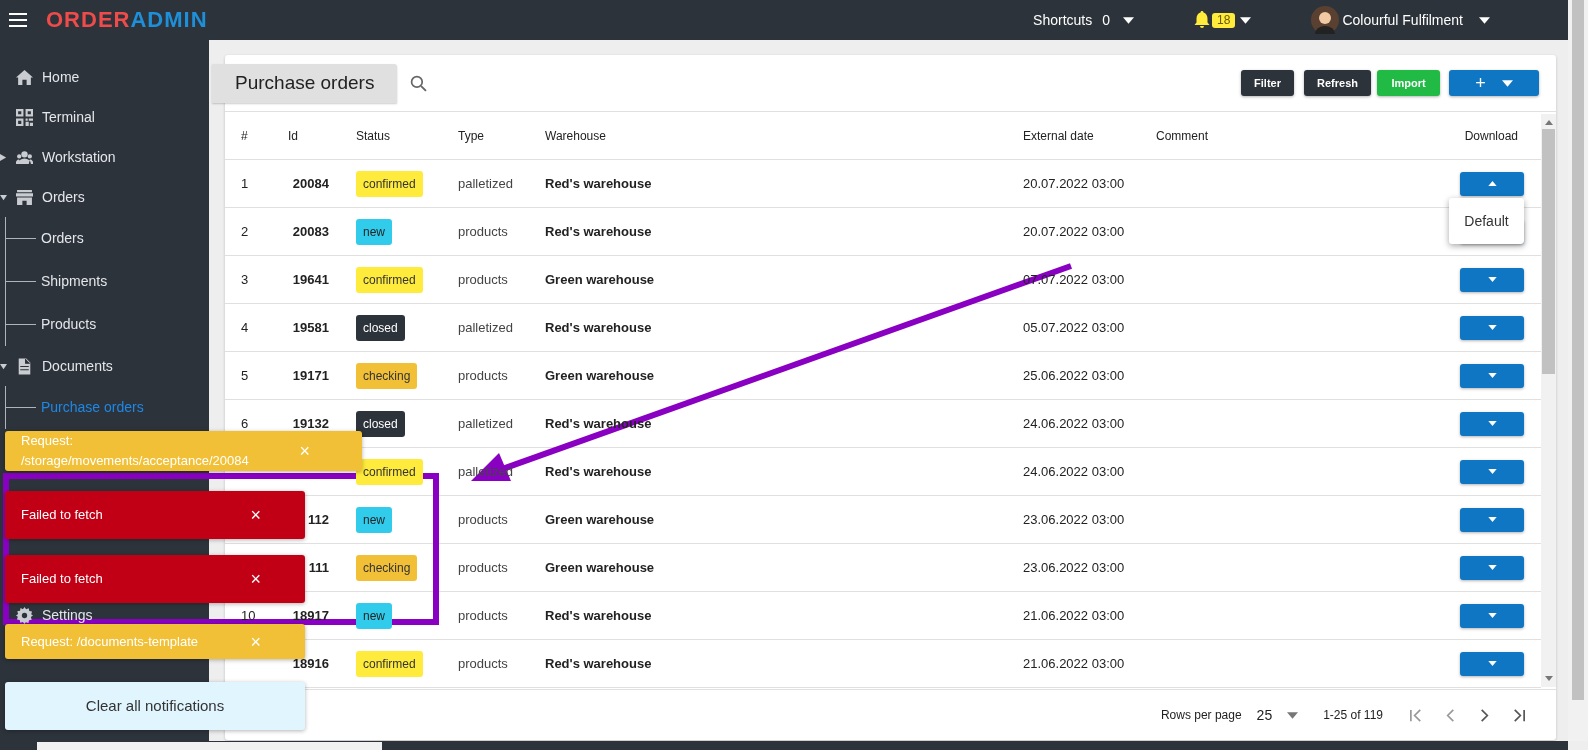  Describe the element at coordinates (69, 324) in the screenshot. I see `sidebar-subitem: Products` at that location.